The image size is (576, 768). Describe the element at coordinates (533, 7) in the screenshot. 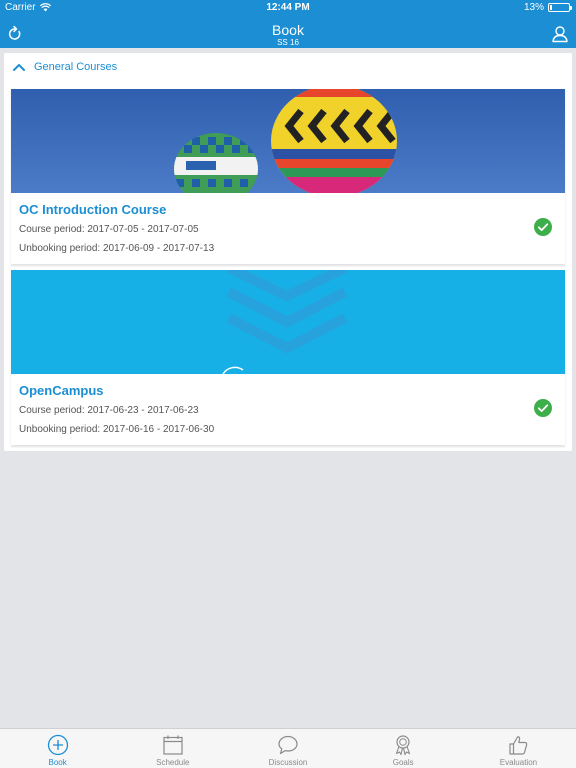

I see `battery-percent: 13%` at that location.